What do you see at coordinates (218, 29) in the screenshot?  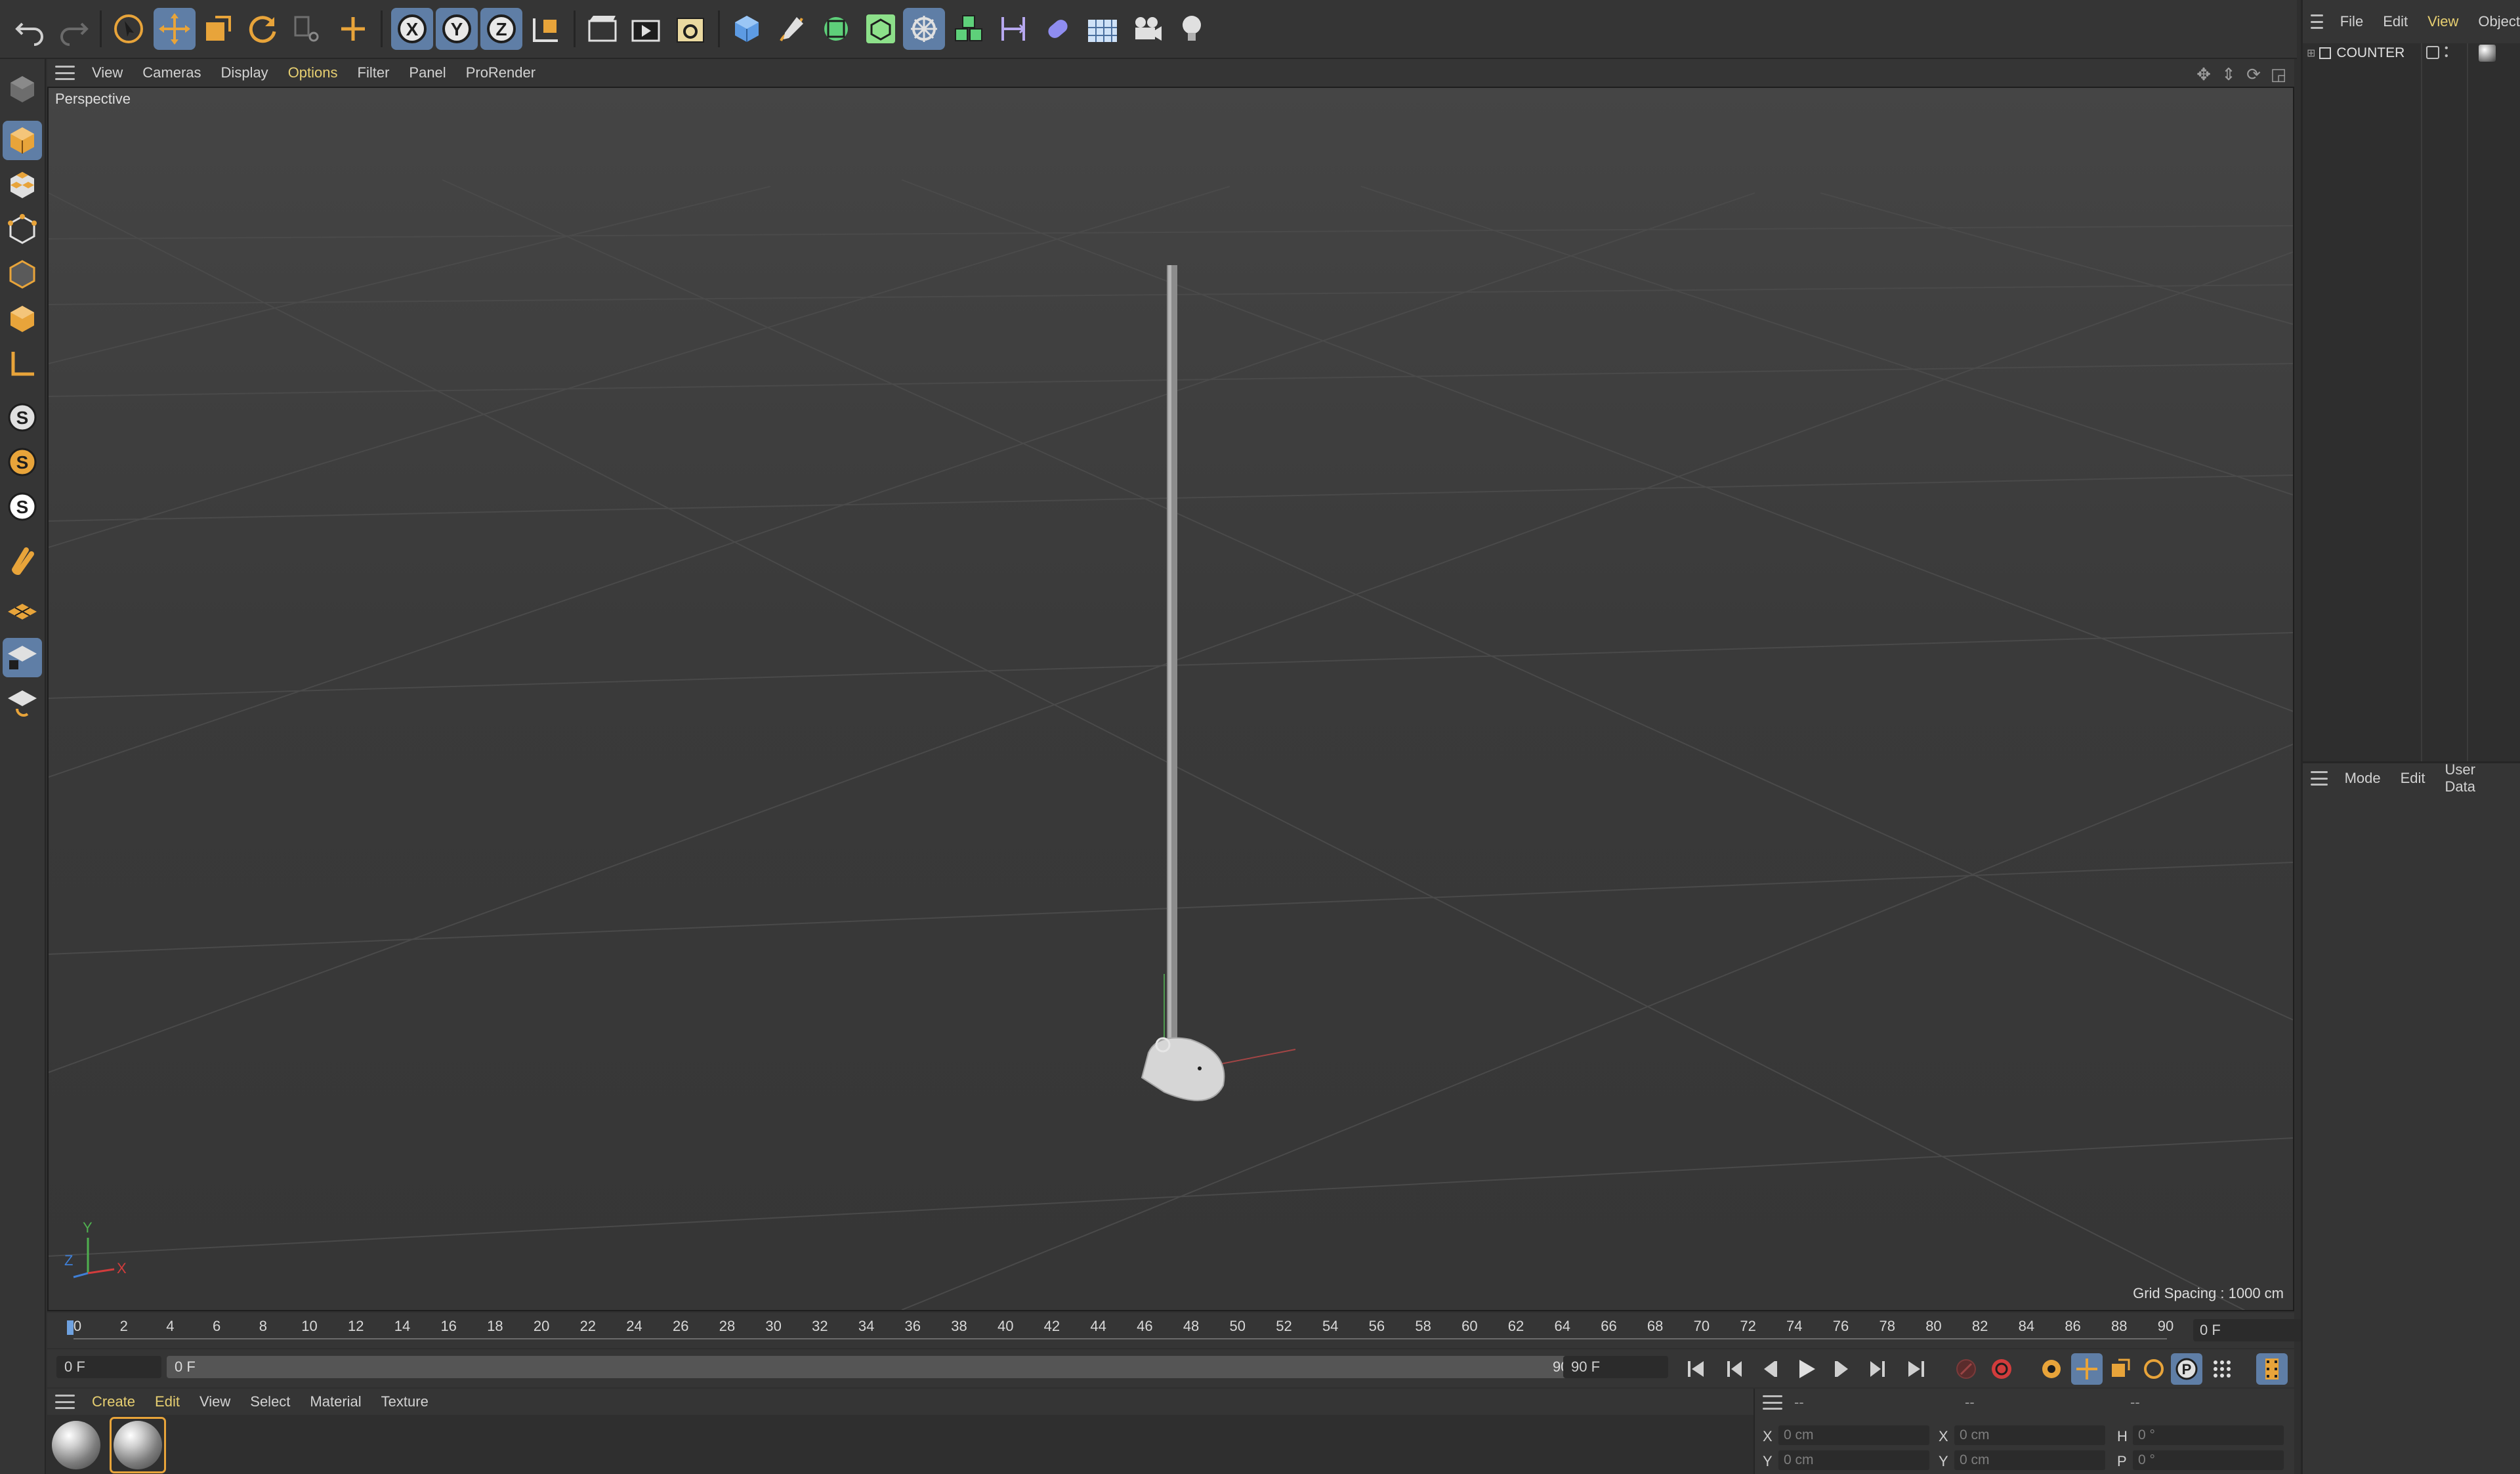 I see `scale-tool-button` at bounding box center [218, 29].